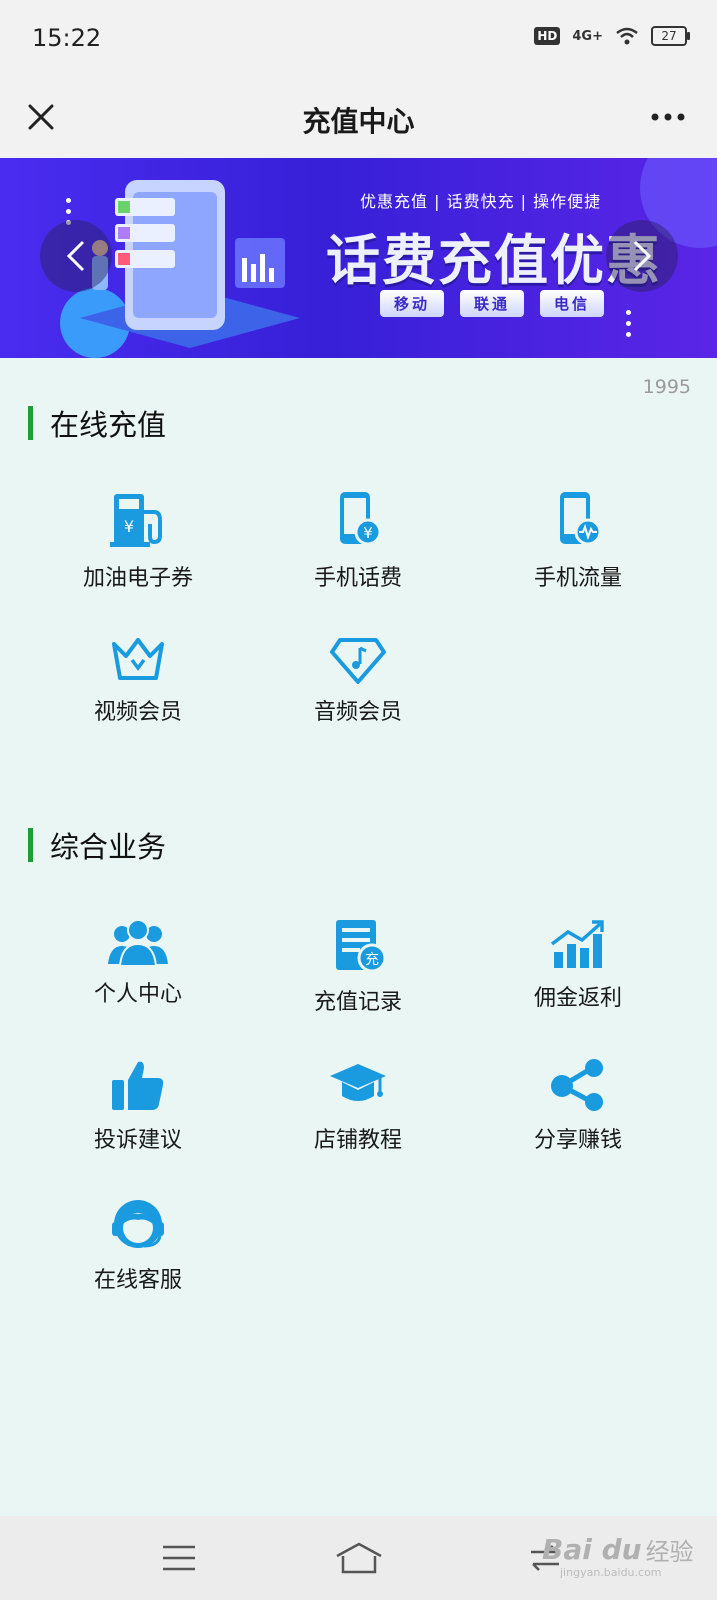  Describe the element at coordinates (358, 1082) in the screenshot. I see `graduation-cap-icon` at that location.